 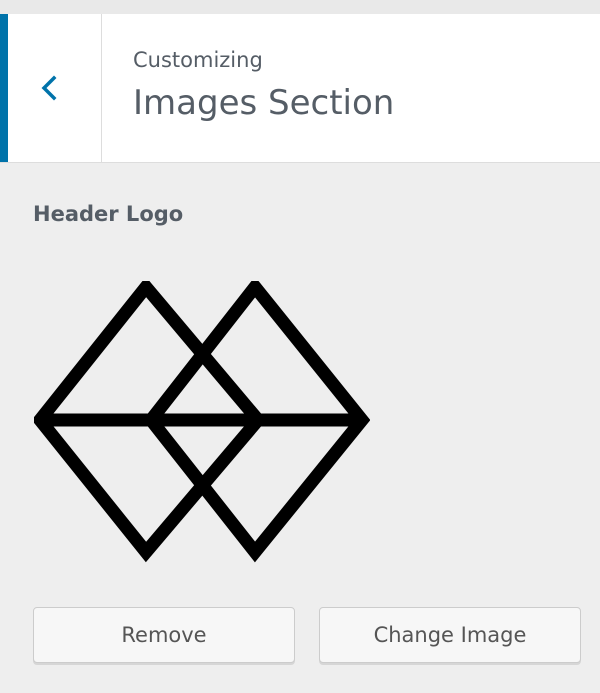 I want to click on section-title-group: Customizing Images Section, so click(x=263, y=85).